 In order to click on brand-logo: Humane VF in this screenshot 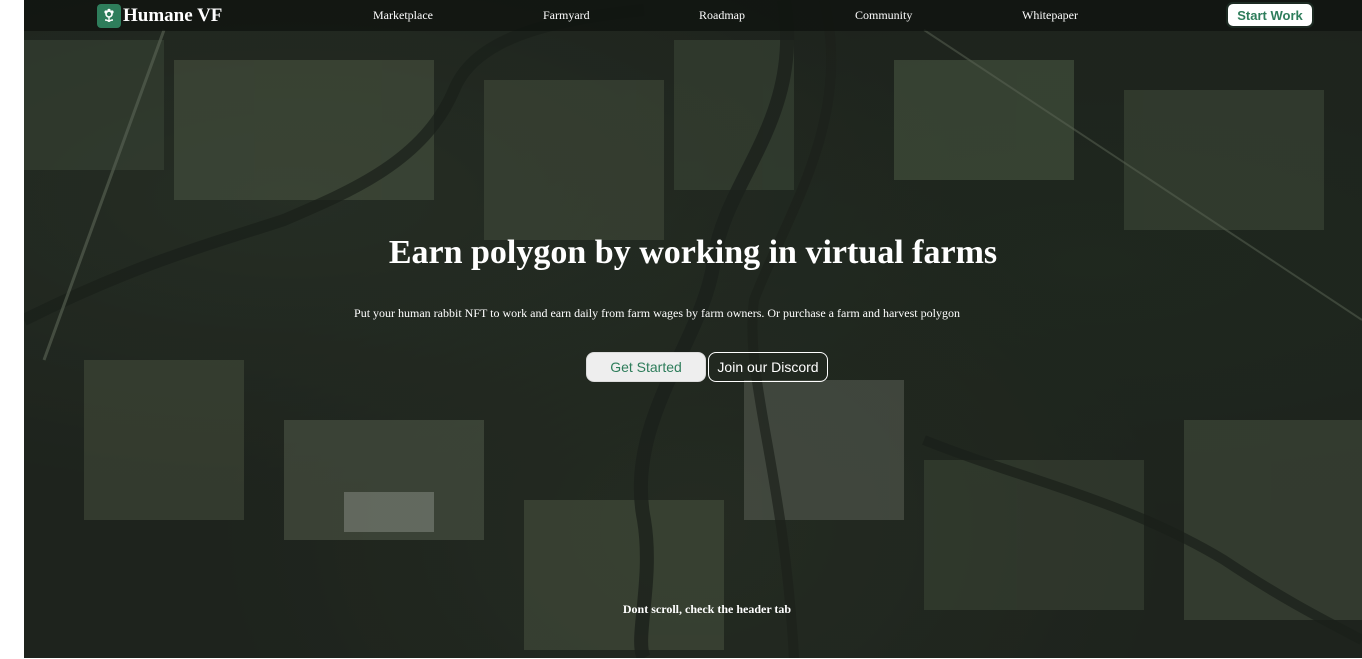, I will do `click(159, 16)`.